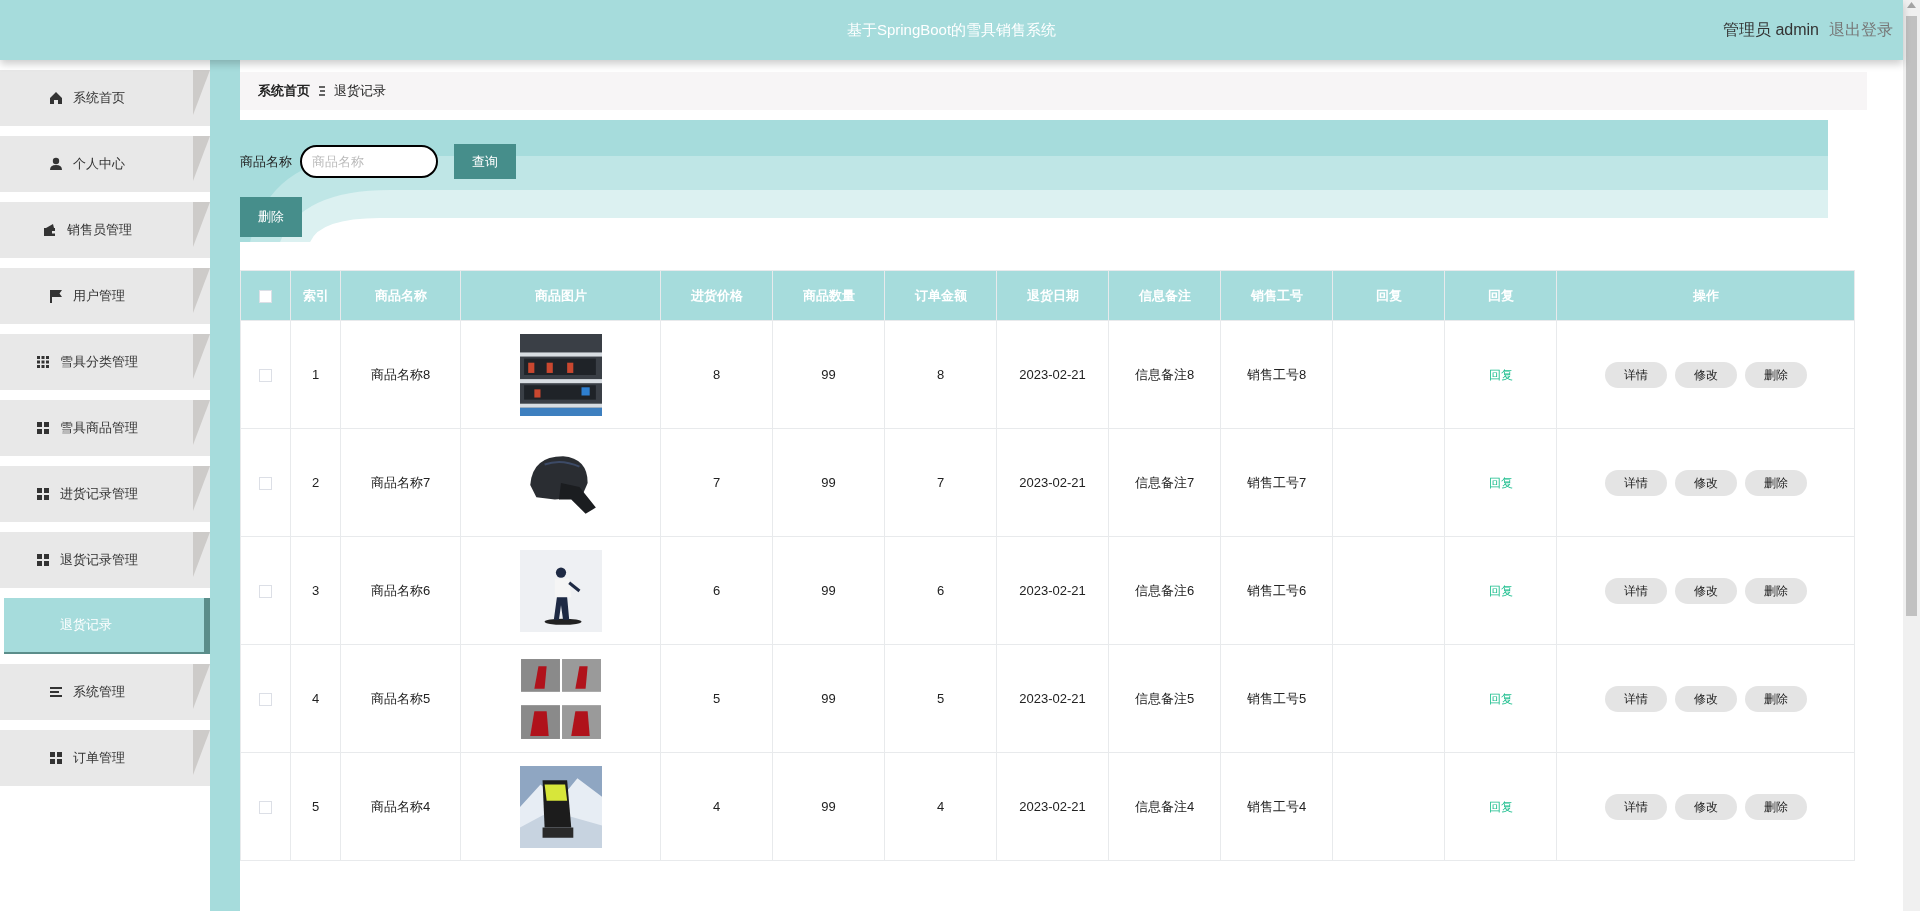 This screenshot has width=1920, height=911. I want to click on table-cell: 销售工号6, so click(1276, 590).